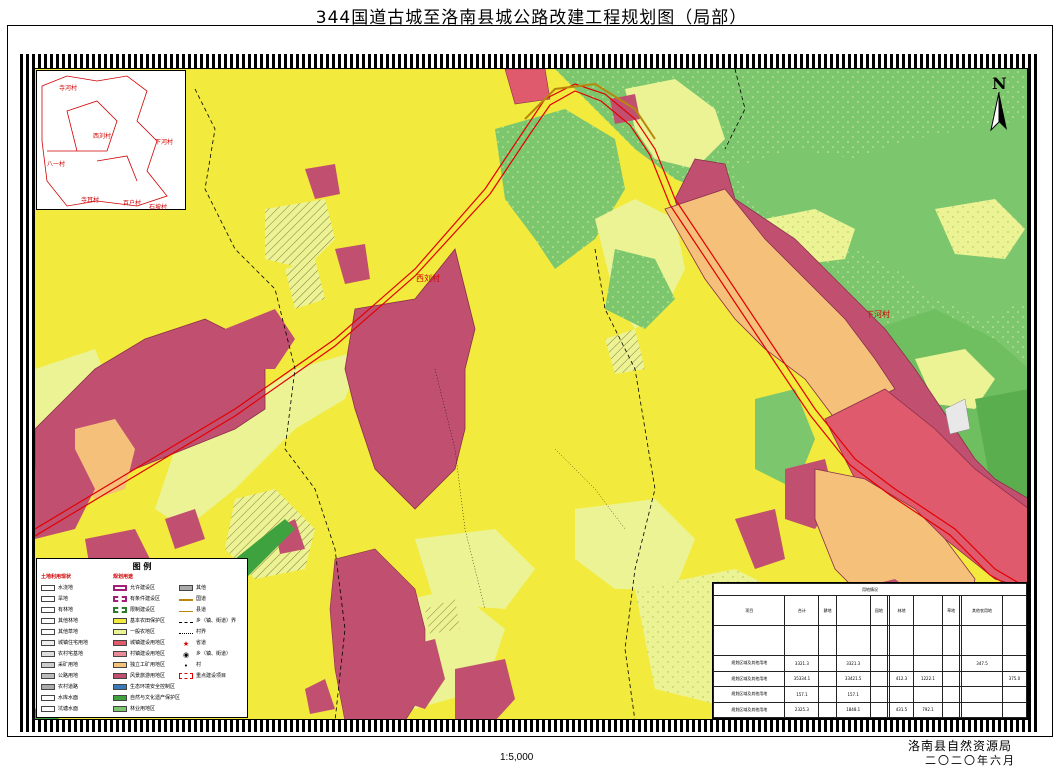  Describe the element at coordinates (158, 207) in the screenshot. I see `inset-label: 石坡村` at that location.